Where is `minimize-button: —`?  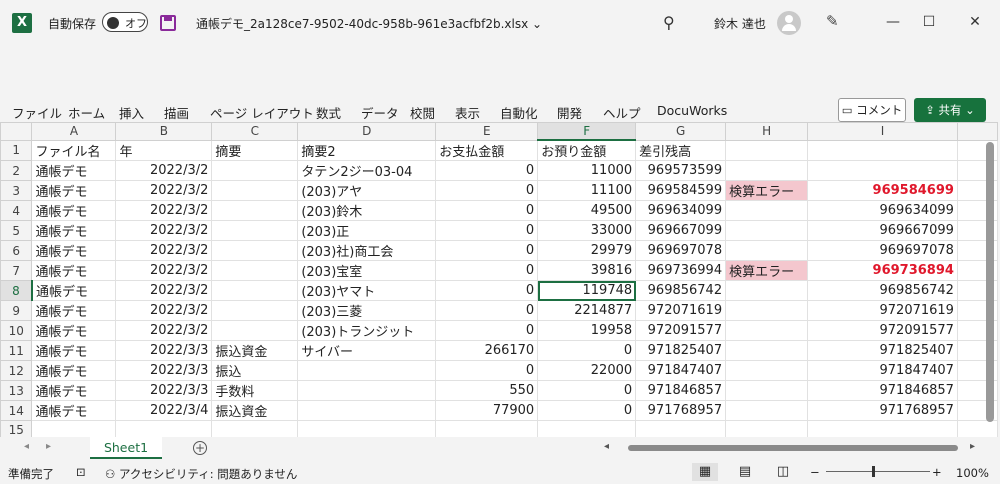
minimize-button: — is located at coordinates (893, 22).